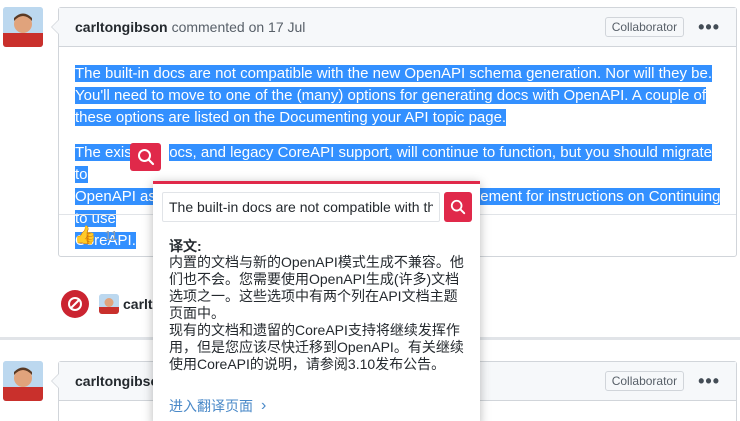 This screenshot has width=740, height=421. What do you see at coordinates (75, 304) in the screenshot?
I see `blocked-icon` at bounding box center [75, 304].